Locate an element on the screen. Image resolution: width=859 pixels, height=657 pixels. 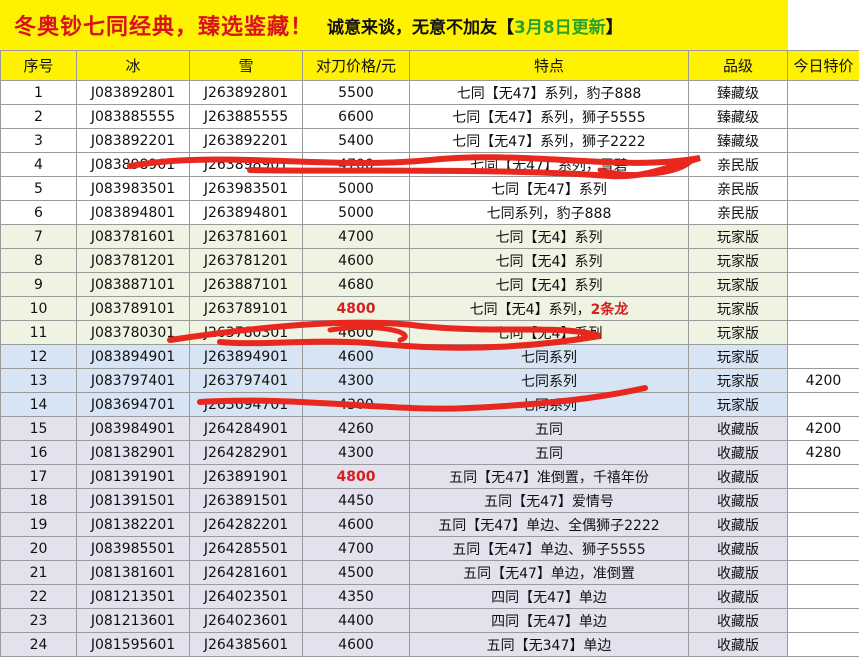
row-no-cell: 9 is located at coordinates (39, 285).